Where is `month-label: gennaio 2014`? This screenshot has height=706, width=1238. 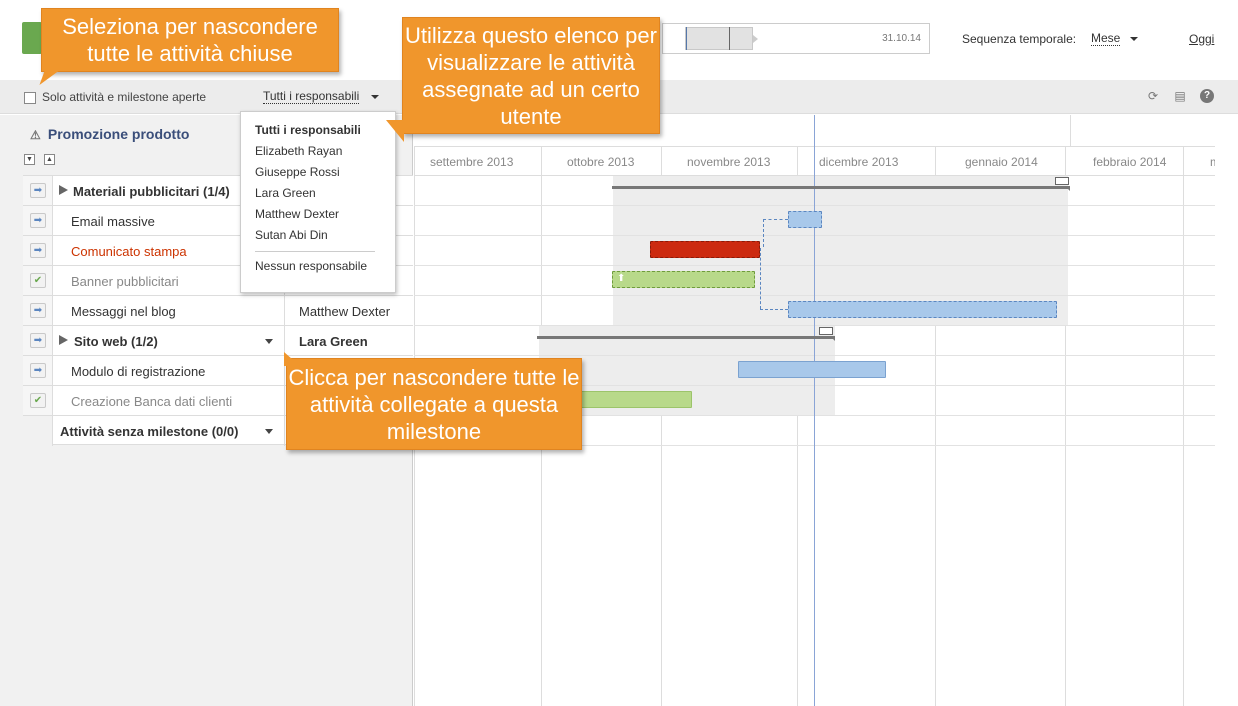
month-label: gennaio 2014 is located at coordinates (1001, 162).